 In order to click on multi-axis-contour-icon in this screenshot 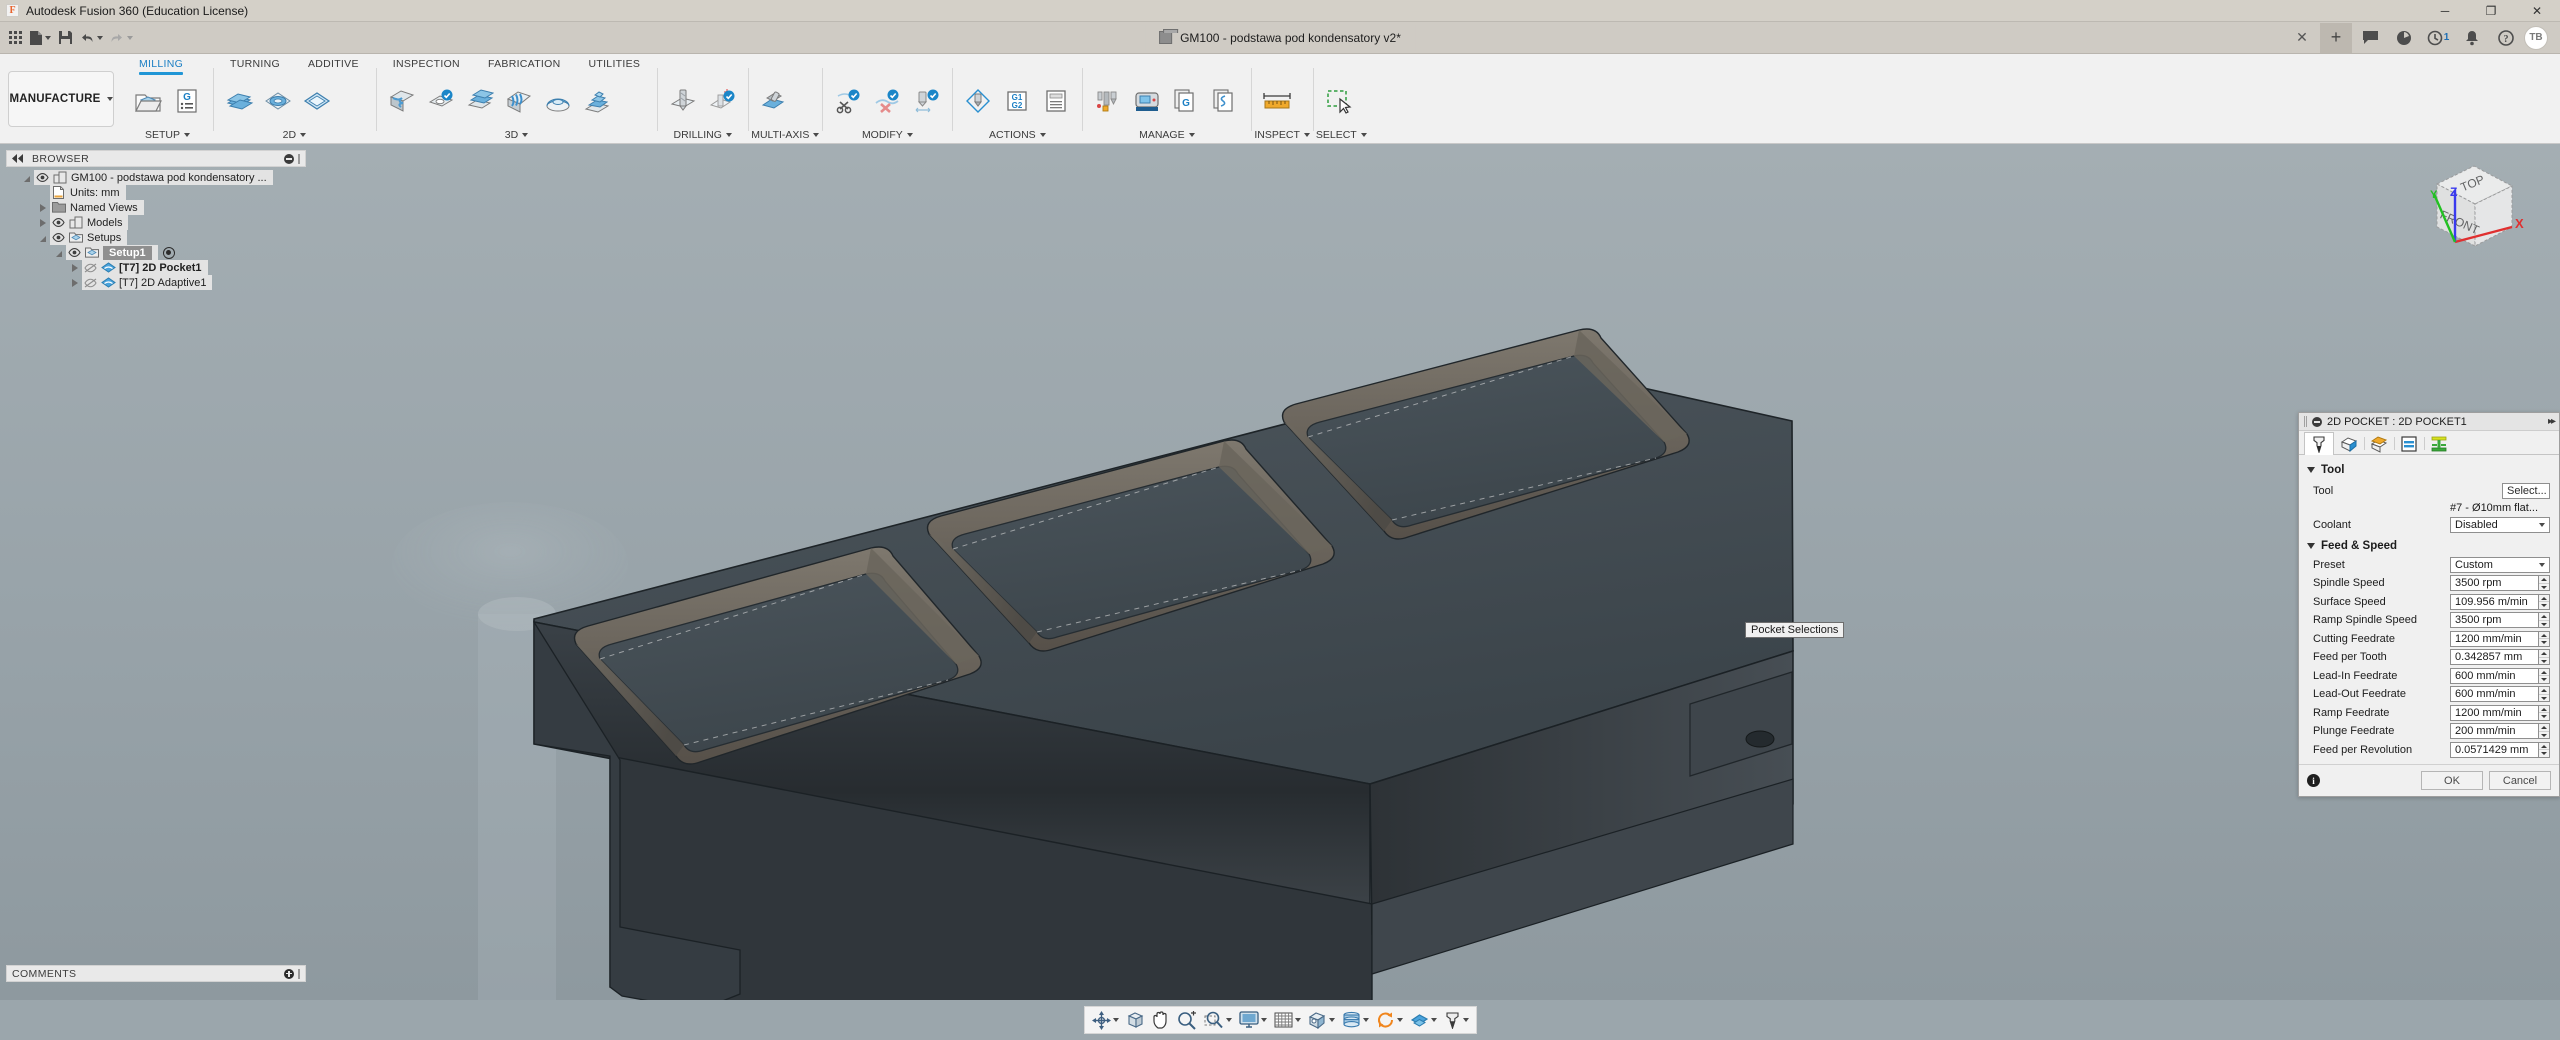, I will do `click(774, 101)`.